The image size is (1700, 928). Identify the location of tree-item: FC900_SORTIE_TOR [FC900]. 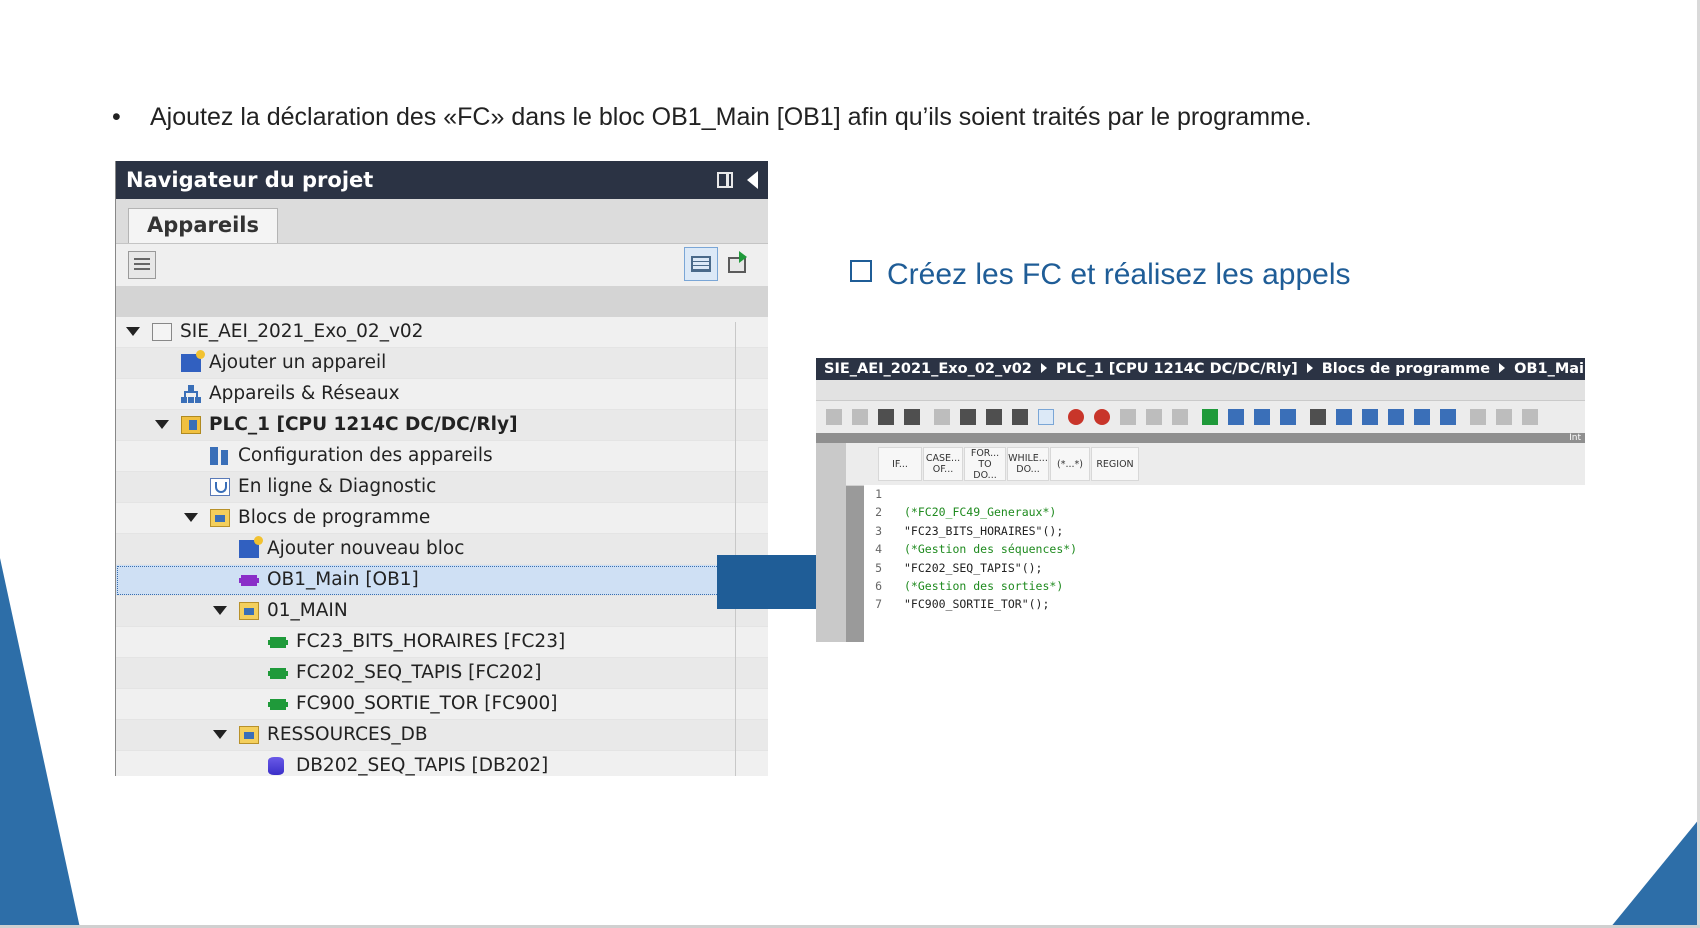
(442, 704).